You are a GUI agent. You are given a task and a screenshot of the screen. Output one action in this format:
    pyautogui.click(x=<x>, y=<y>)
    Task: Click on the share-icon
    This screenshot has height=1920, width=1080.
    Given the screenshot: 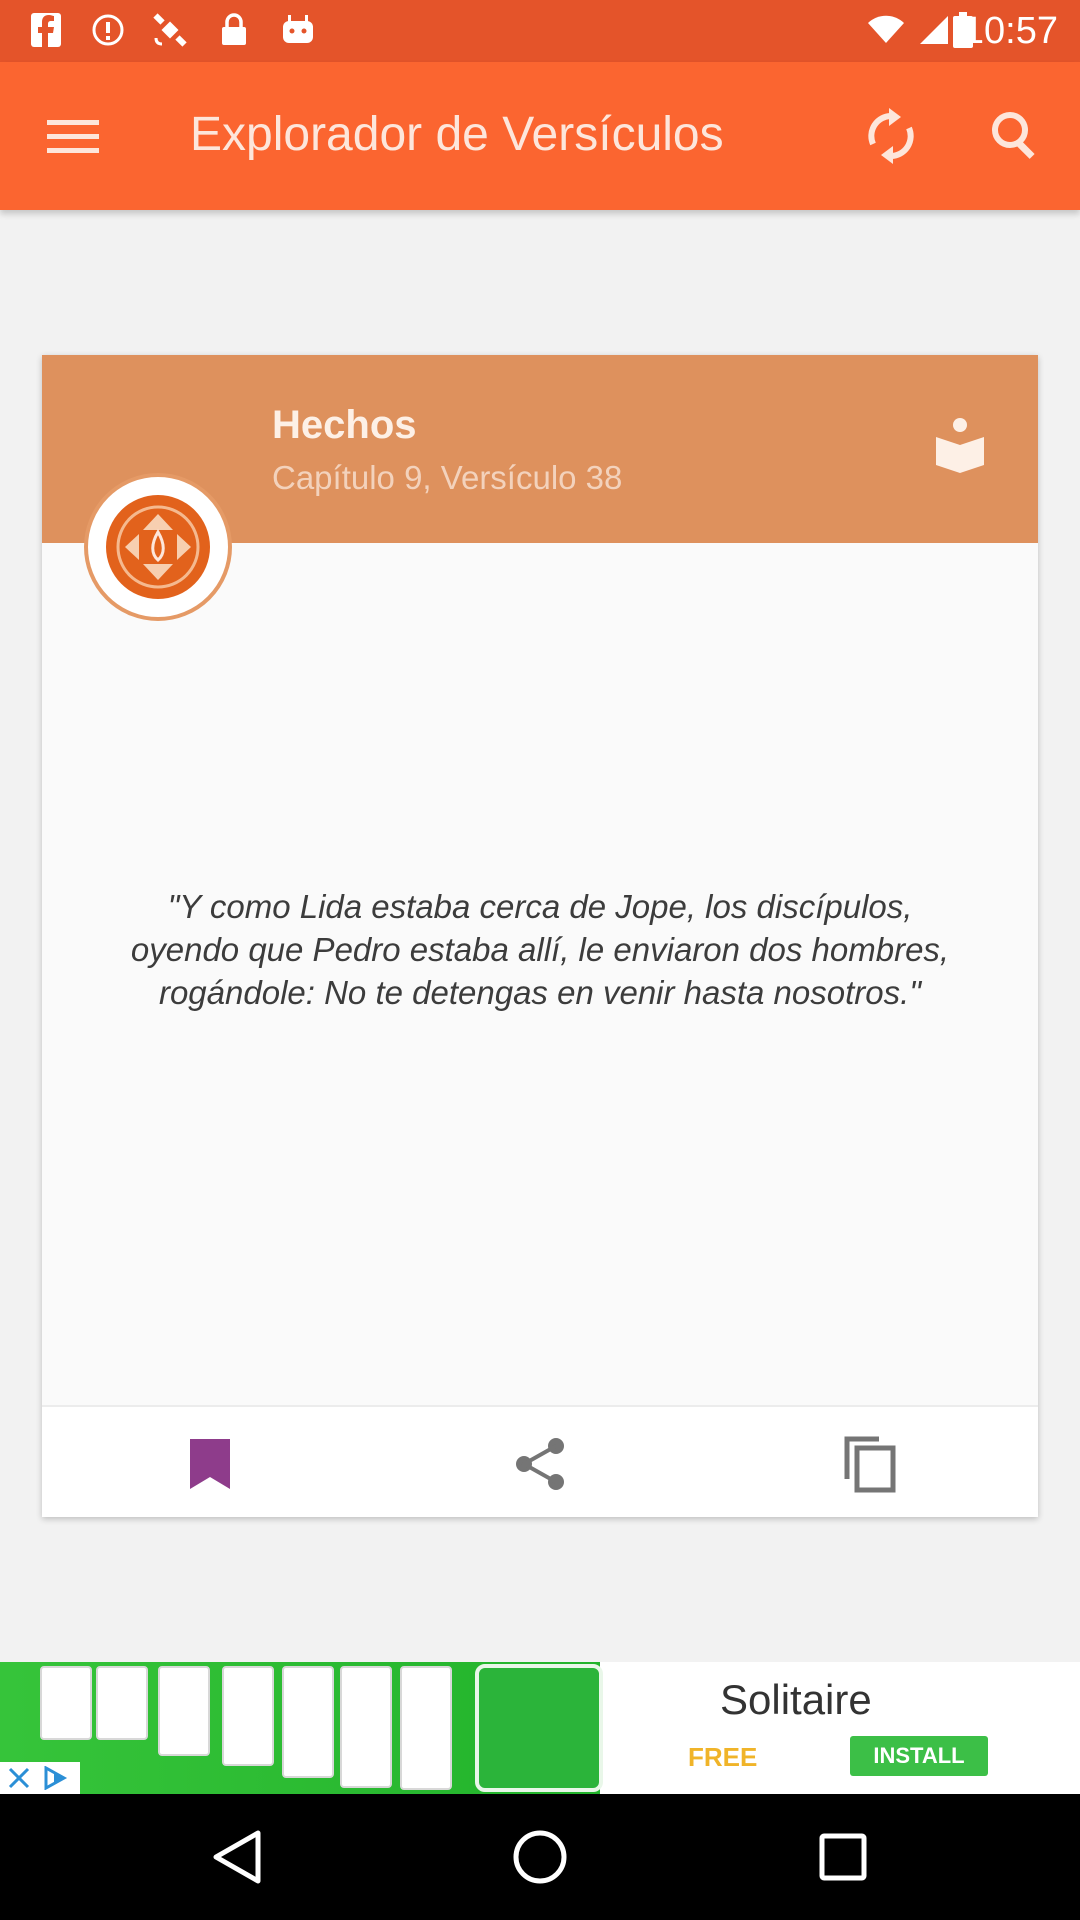 What is the action you would take?
    pyautogui.click(x=540, y=1464)
    